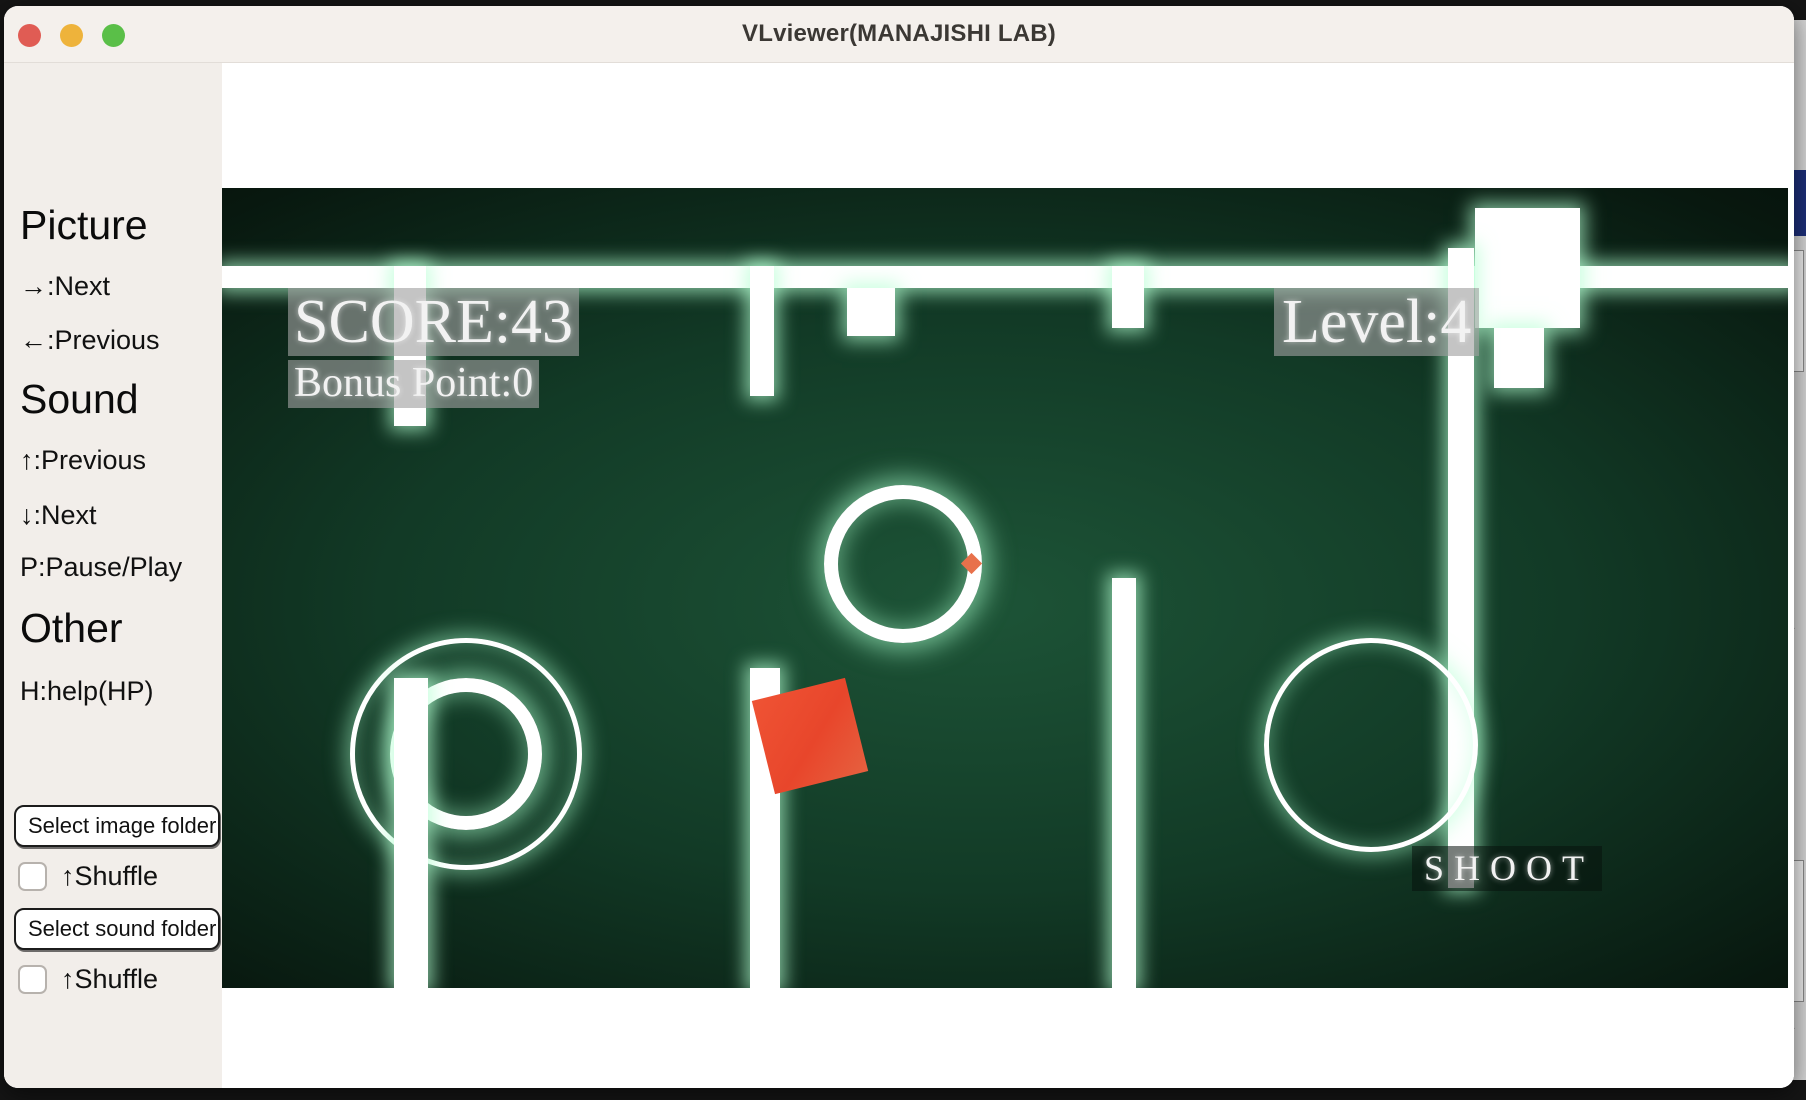  Describe the element at coordinates (414, 384) in the screenshot. I see `bonus-point-readout: Bonus Point:0` at that location.